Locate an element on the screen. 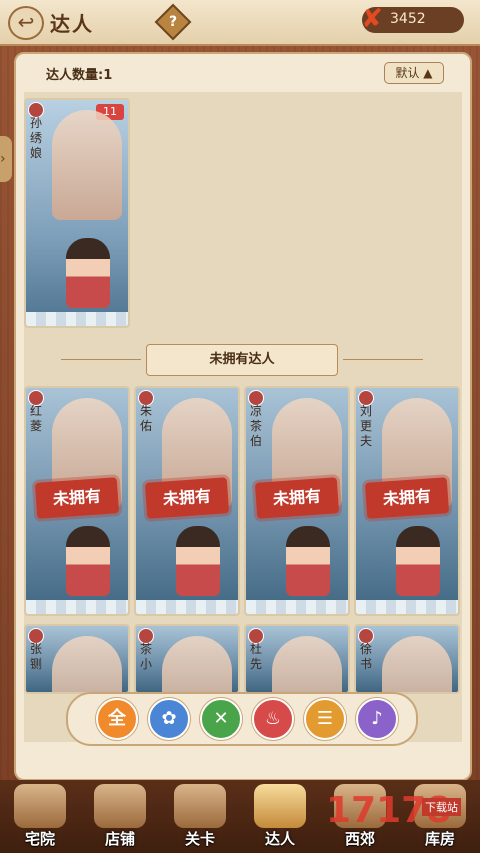  talent-name: 杜先 is located at coordinates (256, 656).